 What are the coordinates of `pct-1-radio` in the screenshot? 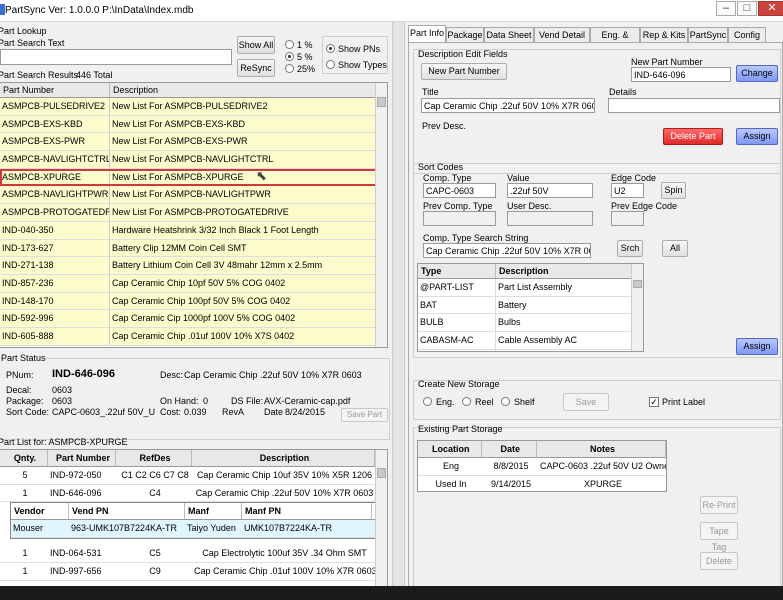 It's located at (289, 44).